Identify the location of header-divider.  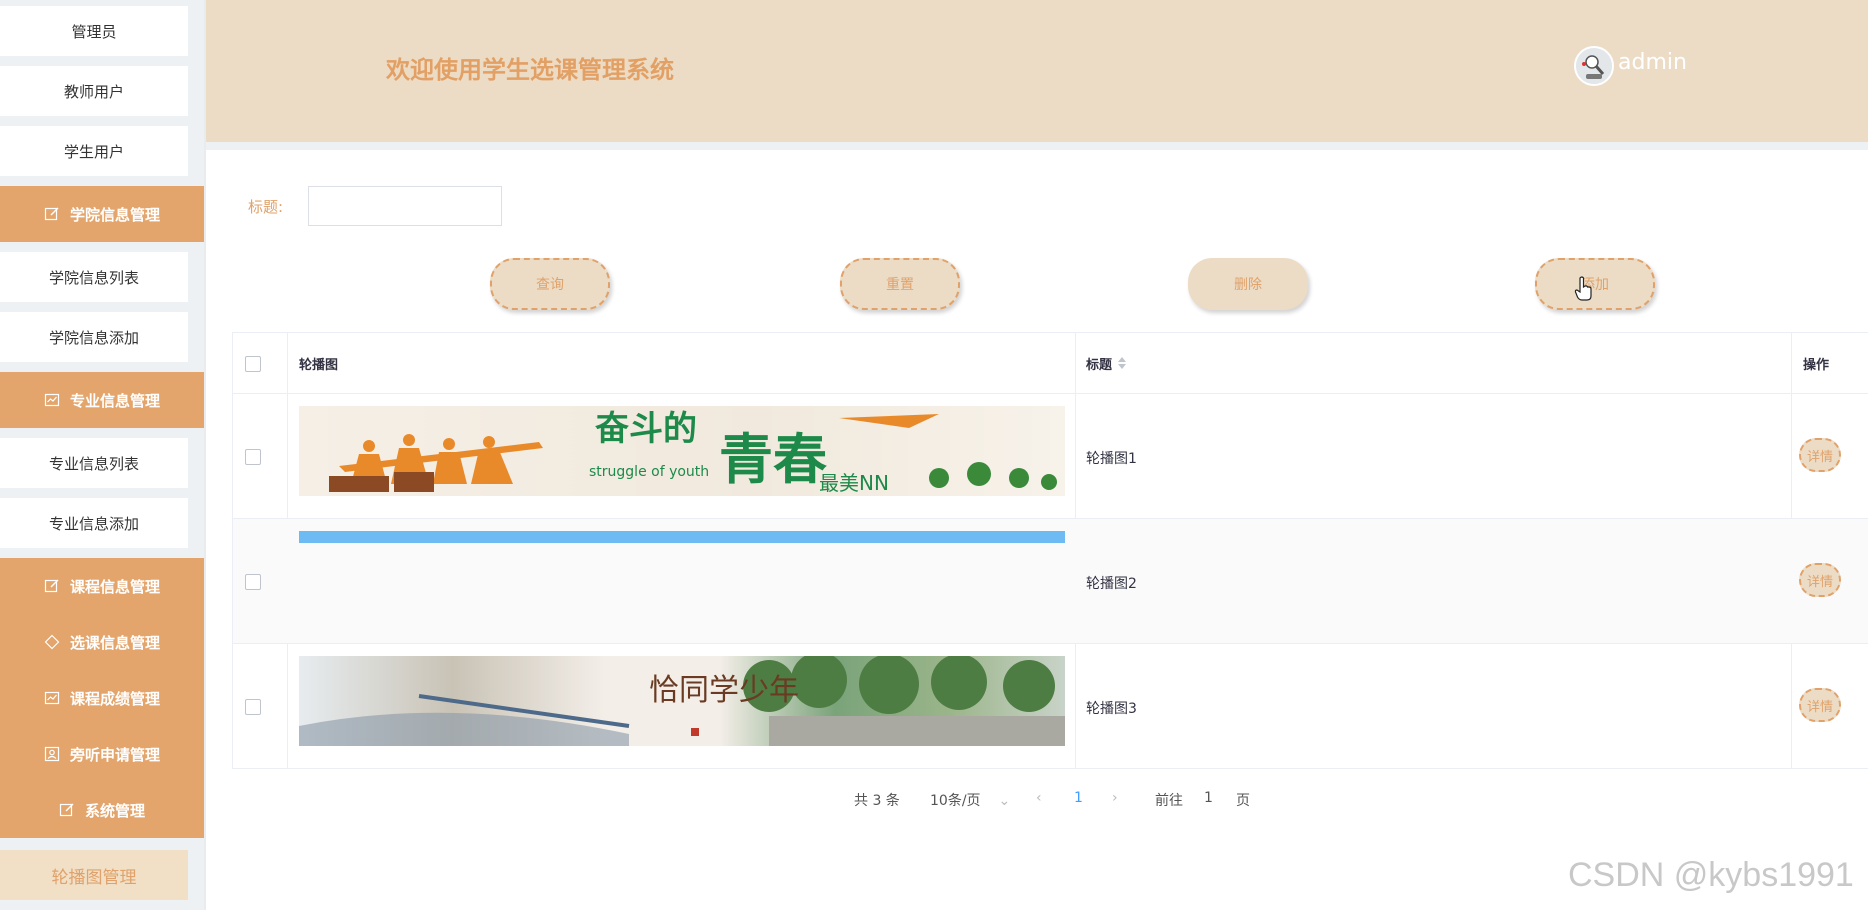
(1037, 146).